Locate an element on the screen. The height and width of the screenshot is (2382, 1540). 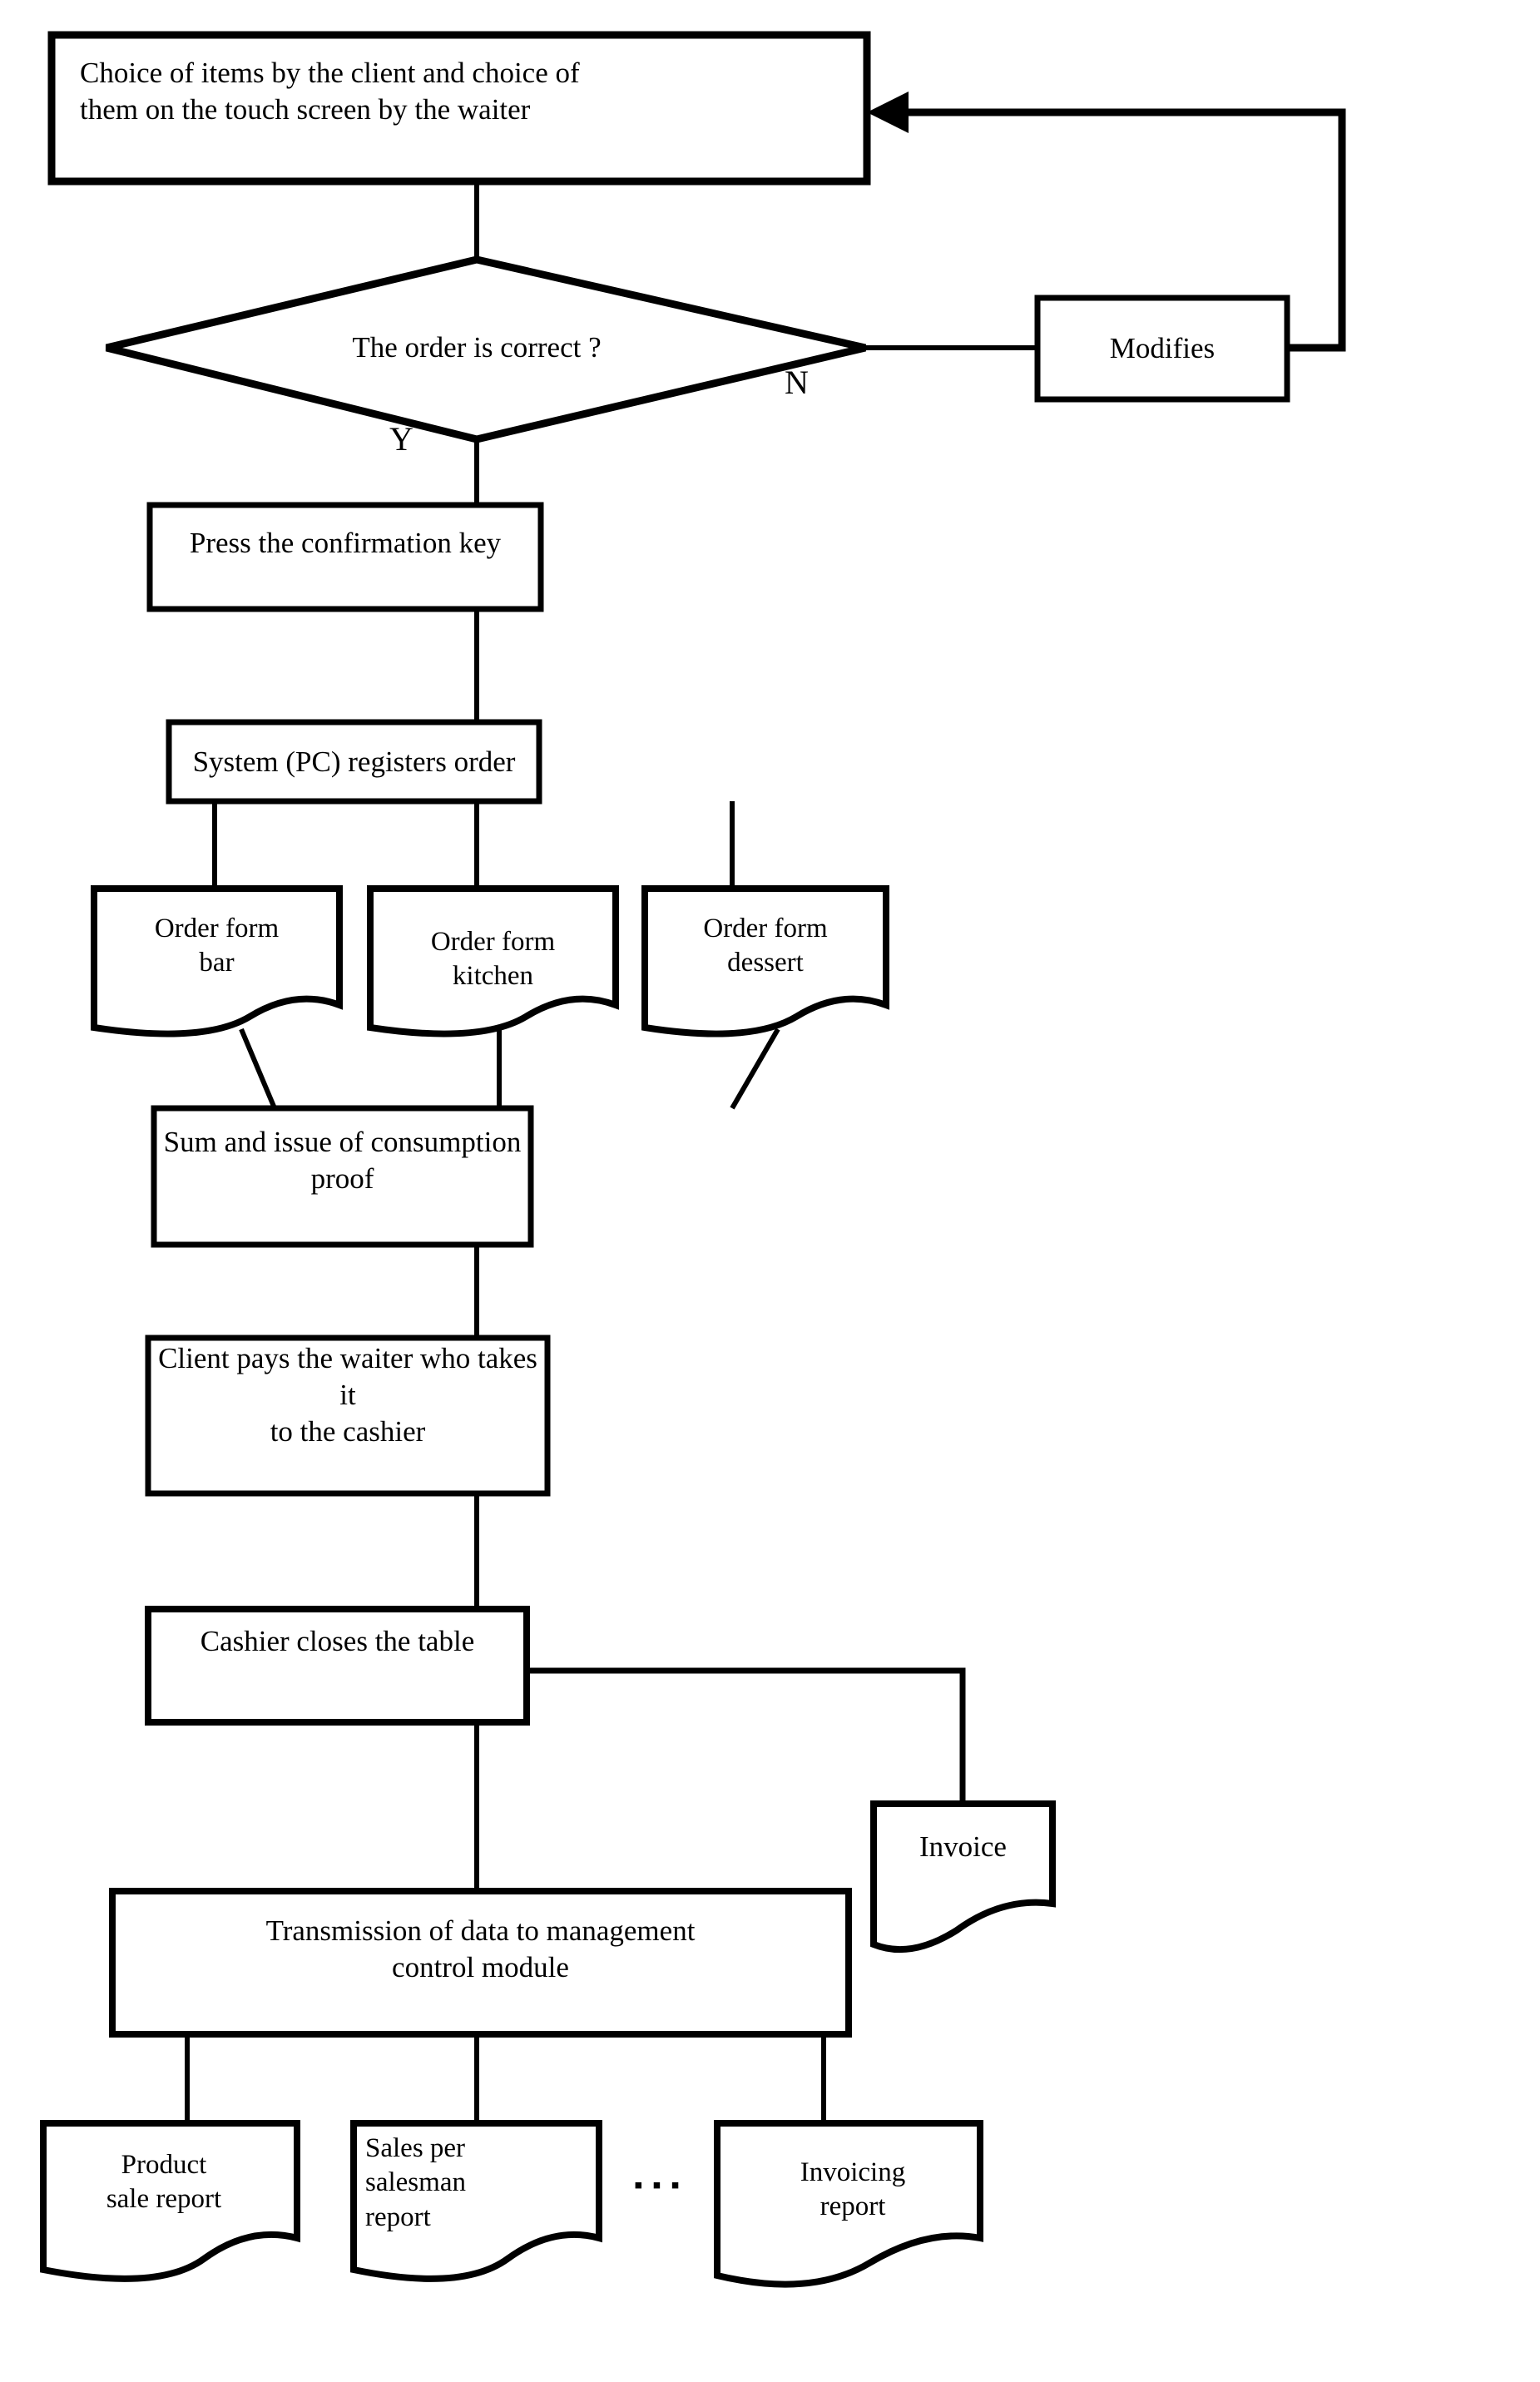
node-product-report-shape is located at coordinates (170, 2201).